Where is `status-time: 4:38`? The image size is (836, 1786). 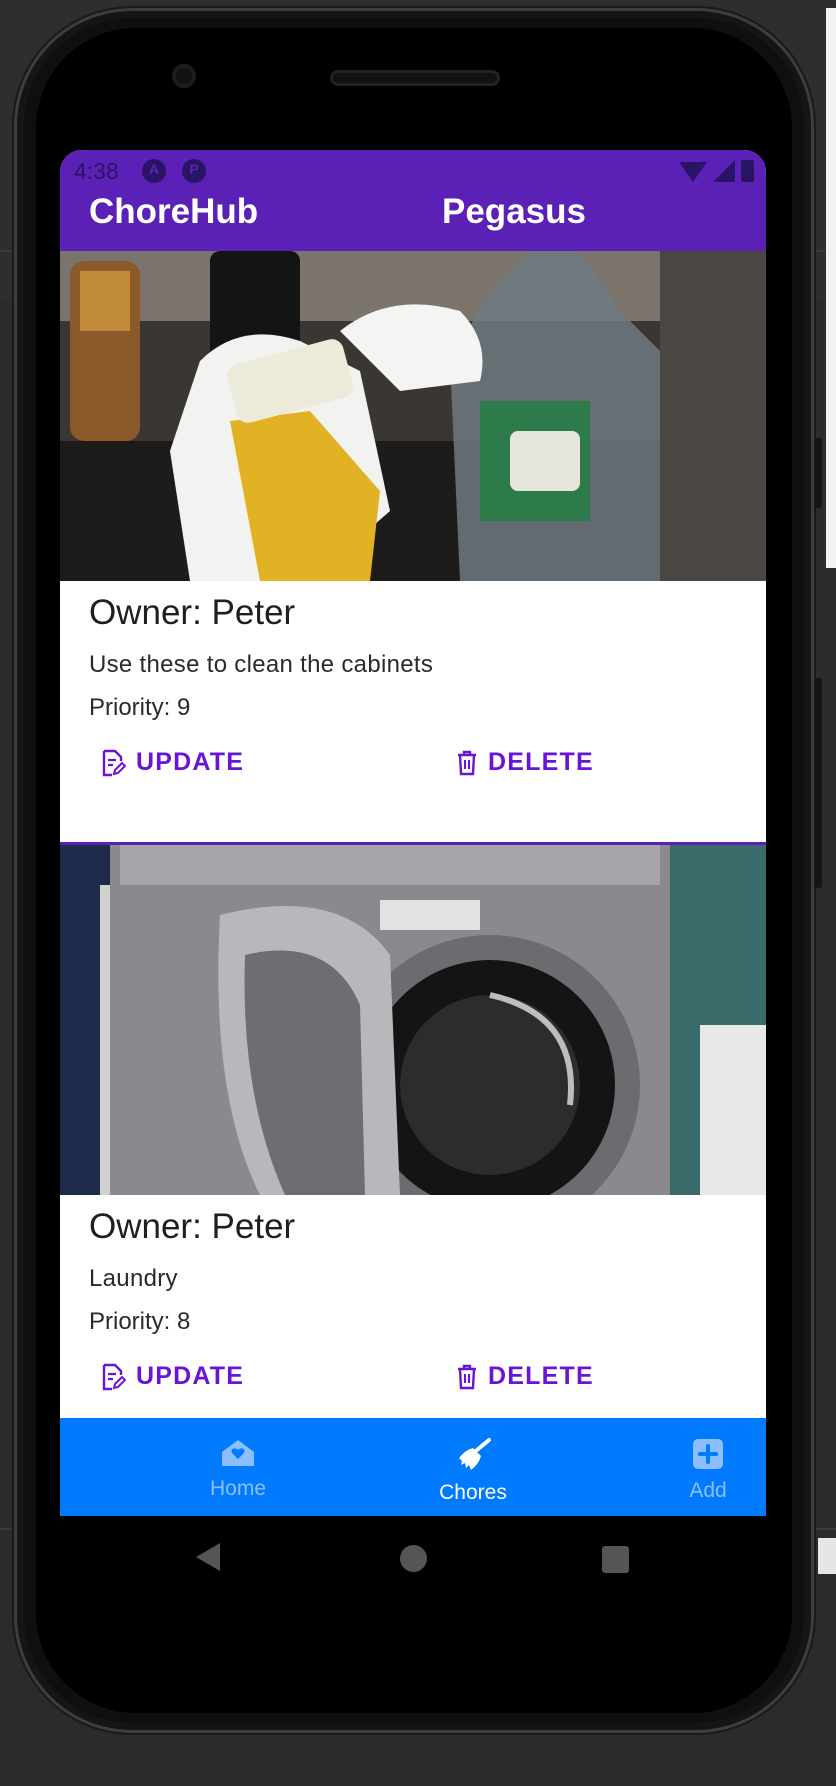
status-time: 4:38 is located at coordinates (96, 171).